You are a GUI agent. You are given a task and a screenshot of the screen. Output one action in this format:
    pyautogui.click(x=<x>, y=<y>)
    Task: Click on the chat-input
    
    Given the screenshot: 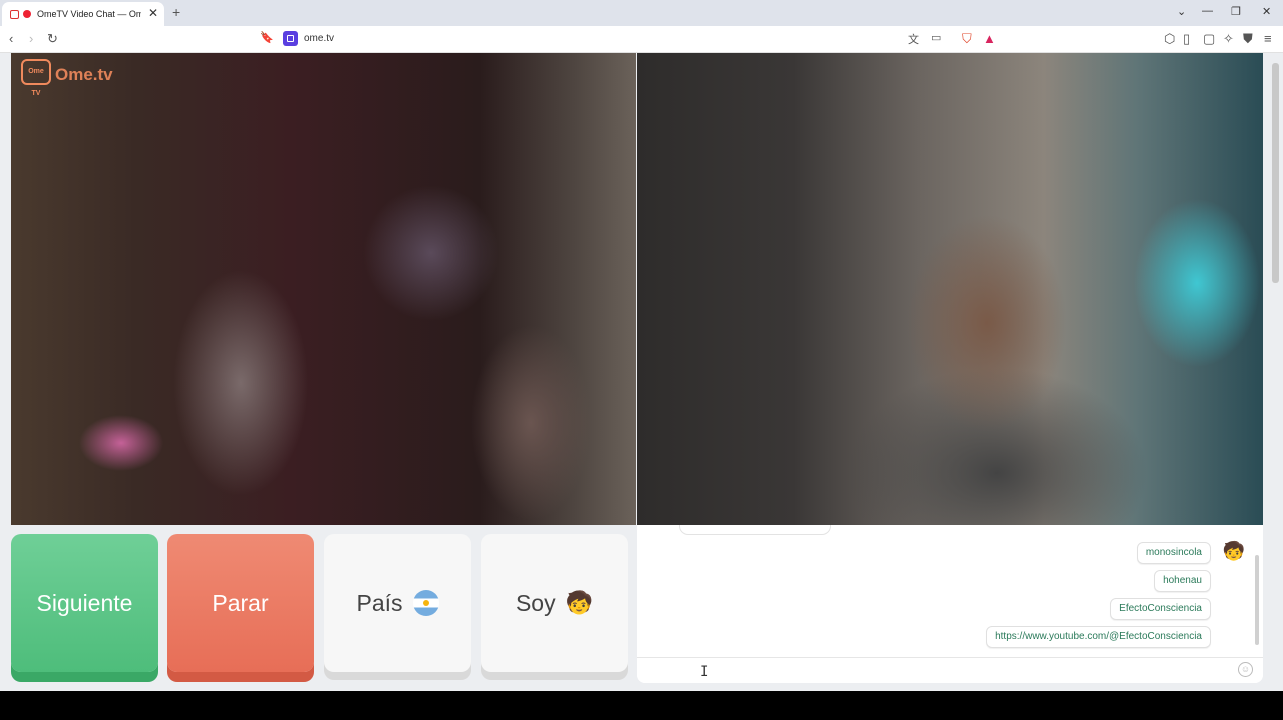 What is the action you would take?
    pyautogui.click(x=939, y=670)
    